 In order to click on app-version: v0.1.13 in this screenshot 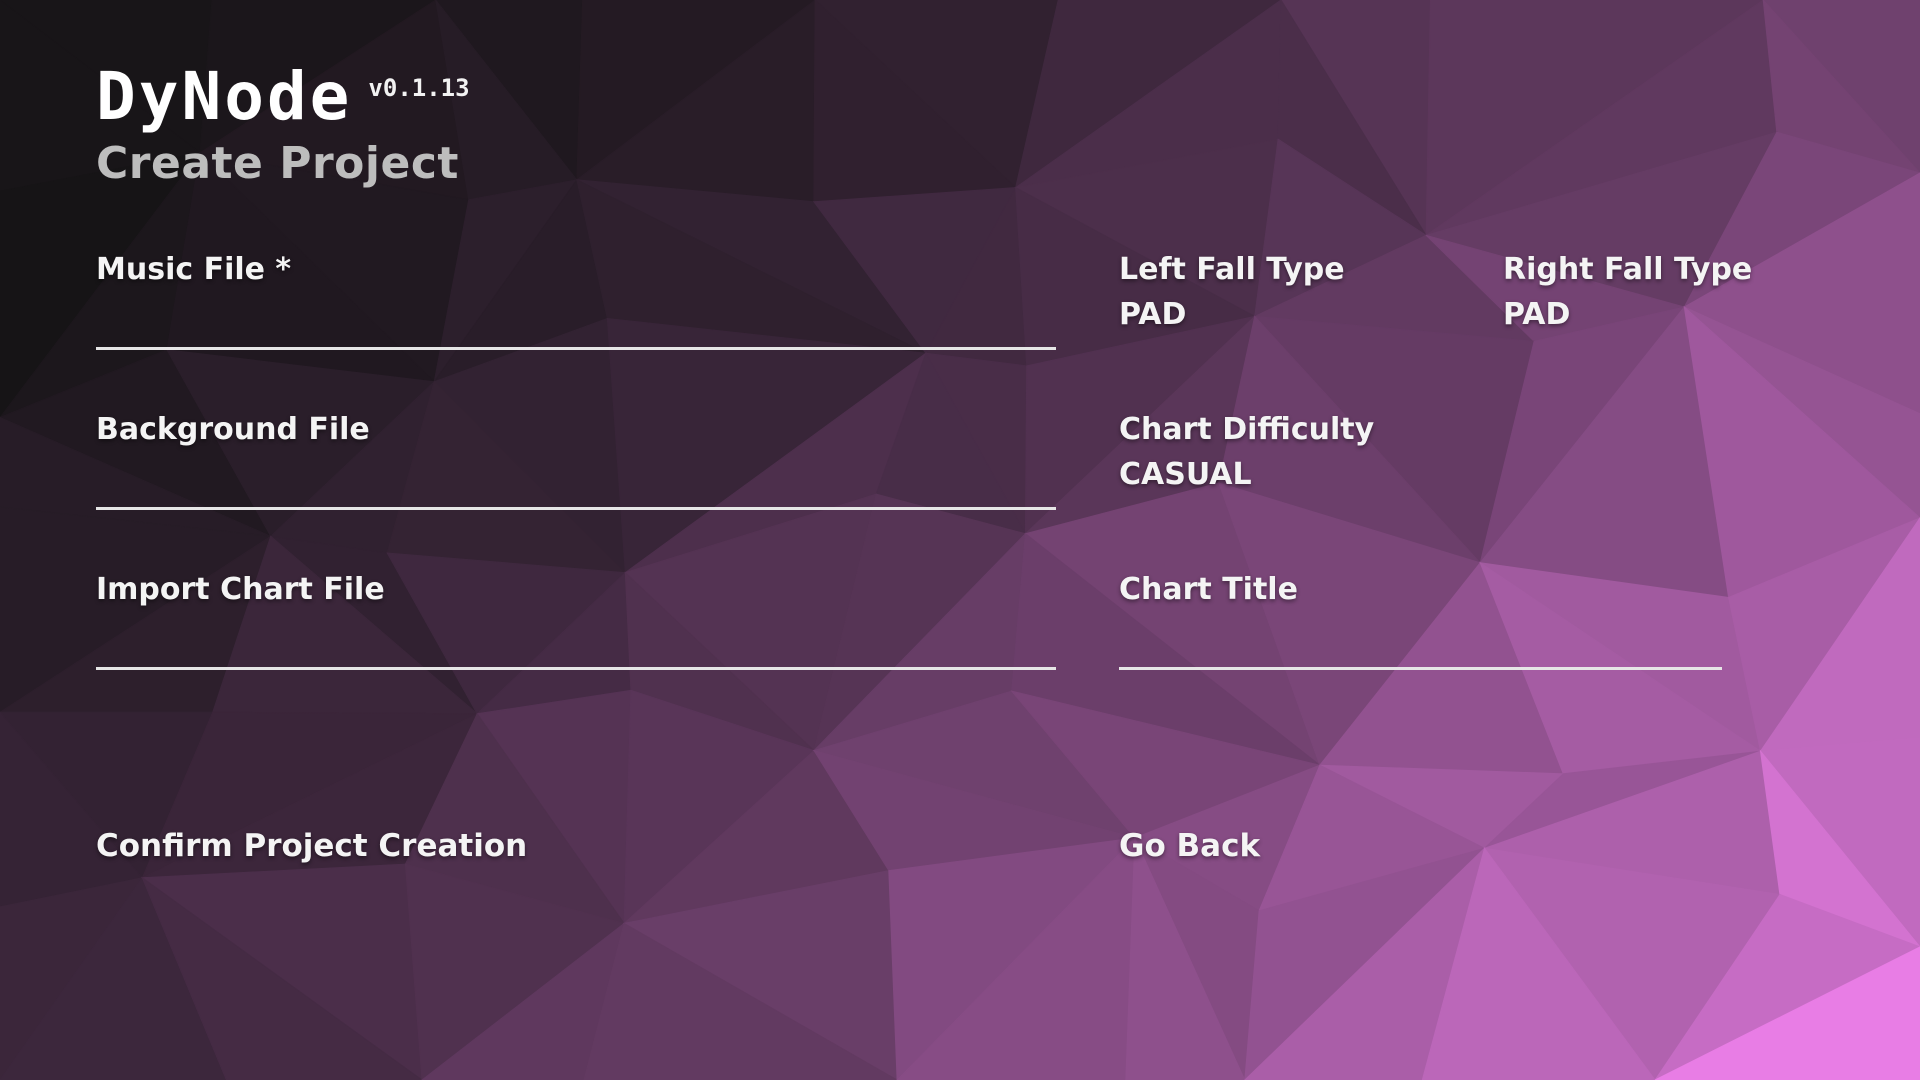, I will do `click(419, 88)`.